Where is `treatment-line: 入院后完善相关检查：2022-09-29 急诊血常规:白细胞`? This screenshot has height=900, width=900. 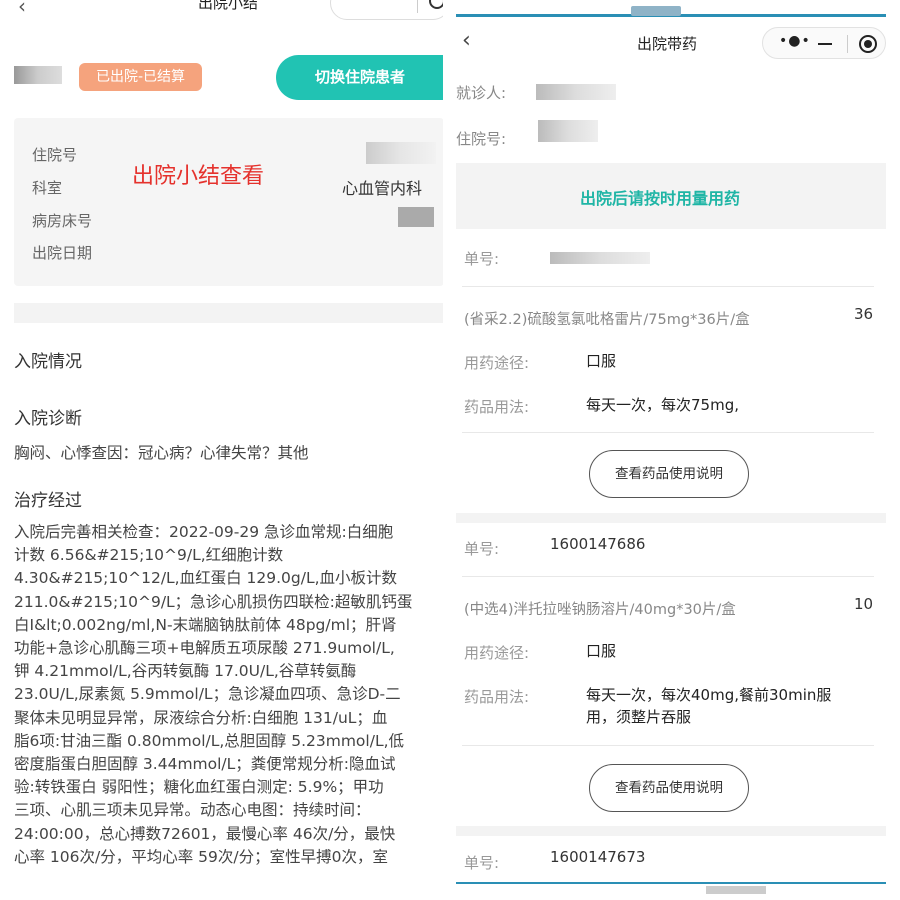 treatment-line: 入院后完善相关检查：2022-09-29 急诊血常规:白细胞 is located at coordinates (204, 532).